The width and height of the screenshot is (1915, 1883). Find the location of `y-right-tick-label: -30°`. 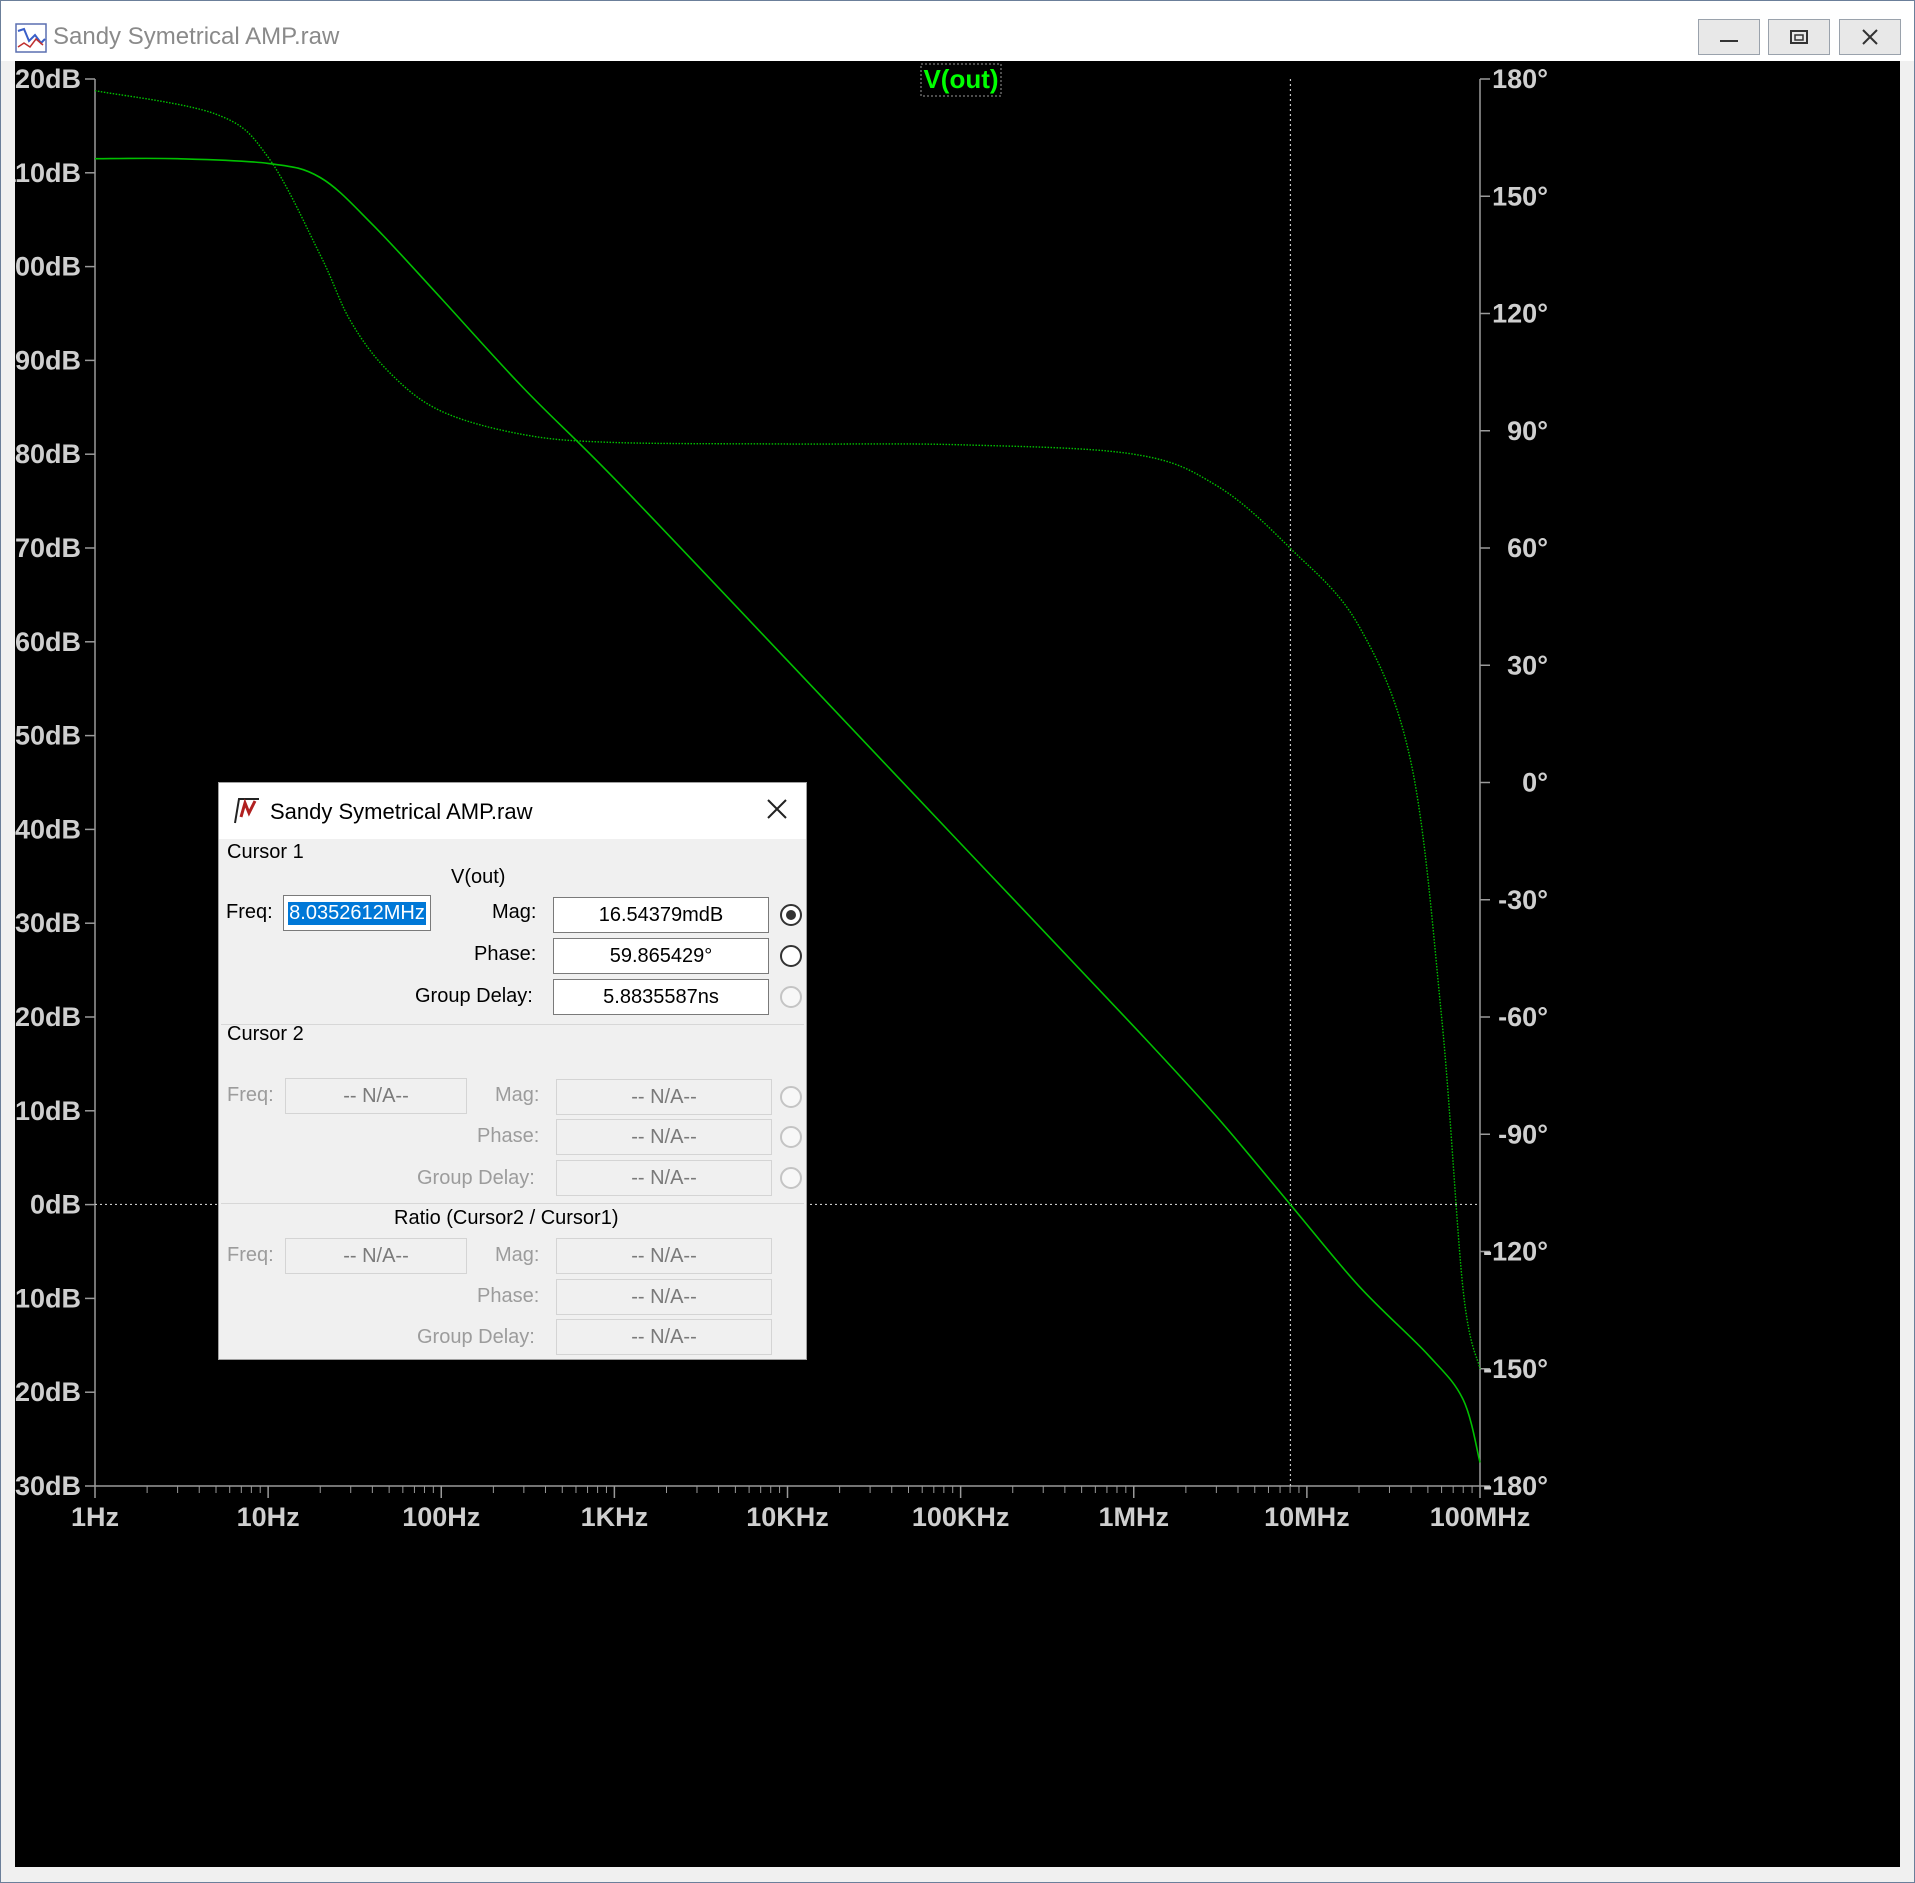

y-right-tick-label: -30° is located at coordinates (1523, 900).